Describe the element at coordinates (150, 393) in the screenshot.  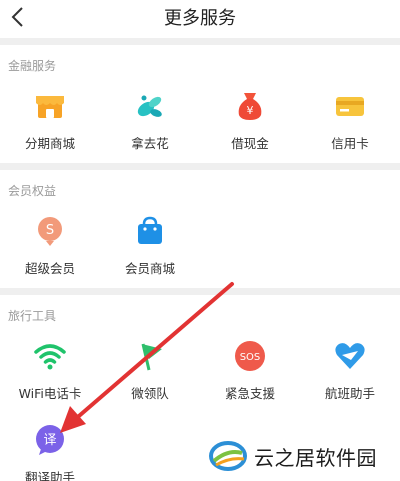
I see `service-label: 微领队` at that location.